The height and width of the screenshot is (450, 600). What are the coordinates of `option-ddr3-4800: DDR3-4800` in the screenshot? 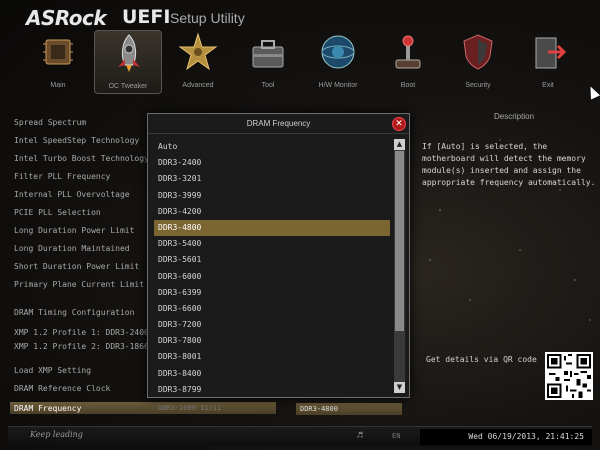 It's located at (272, 228).